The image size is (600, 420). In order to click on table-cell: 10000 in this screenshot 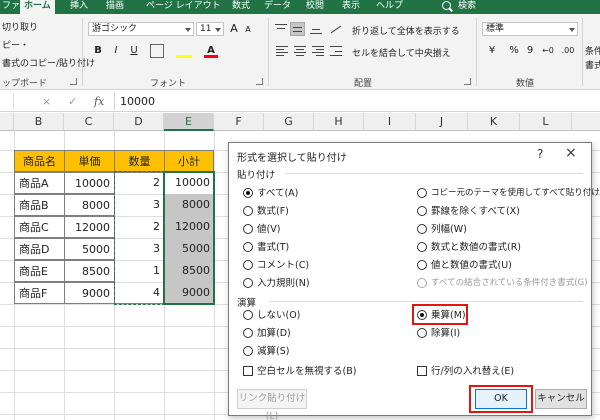, I will do `click(189, 183)`.